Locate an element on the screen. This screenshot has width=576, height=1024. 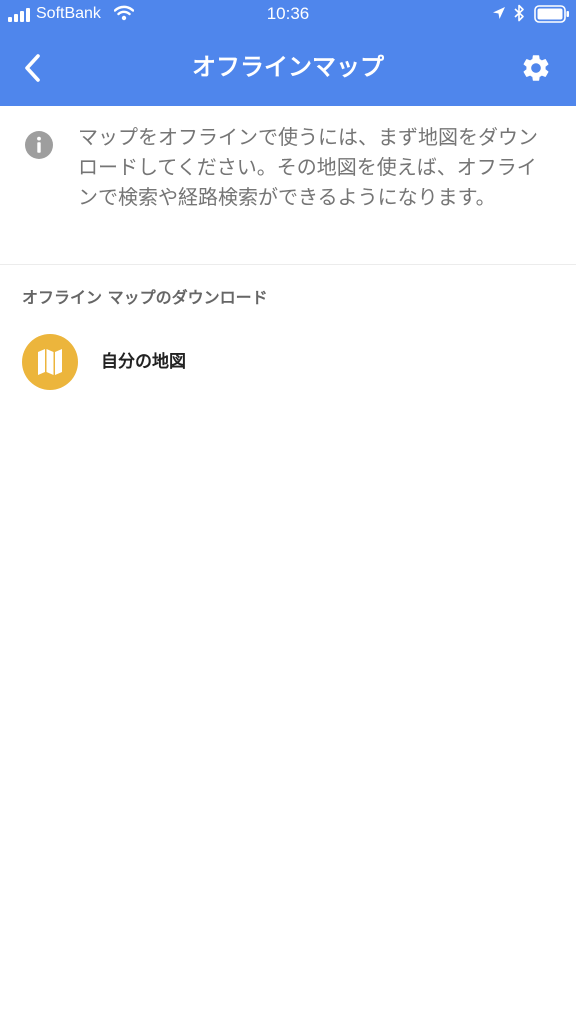
status-time: 10:36 is located at coordinates (288, 13).